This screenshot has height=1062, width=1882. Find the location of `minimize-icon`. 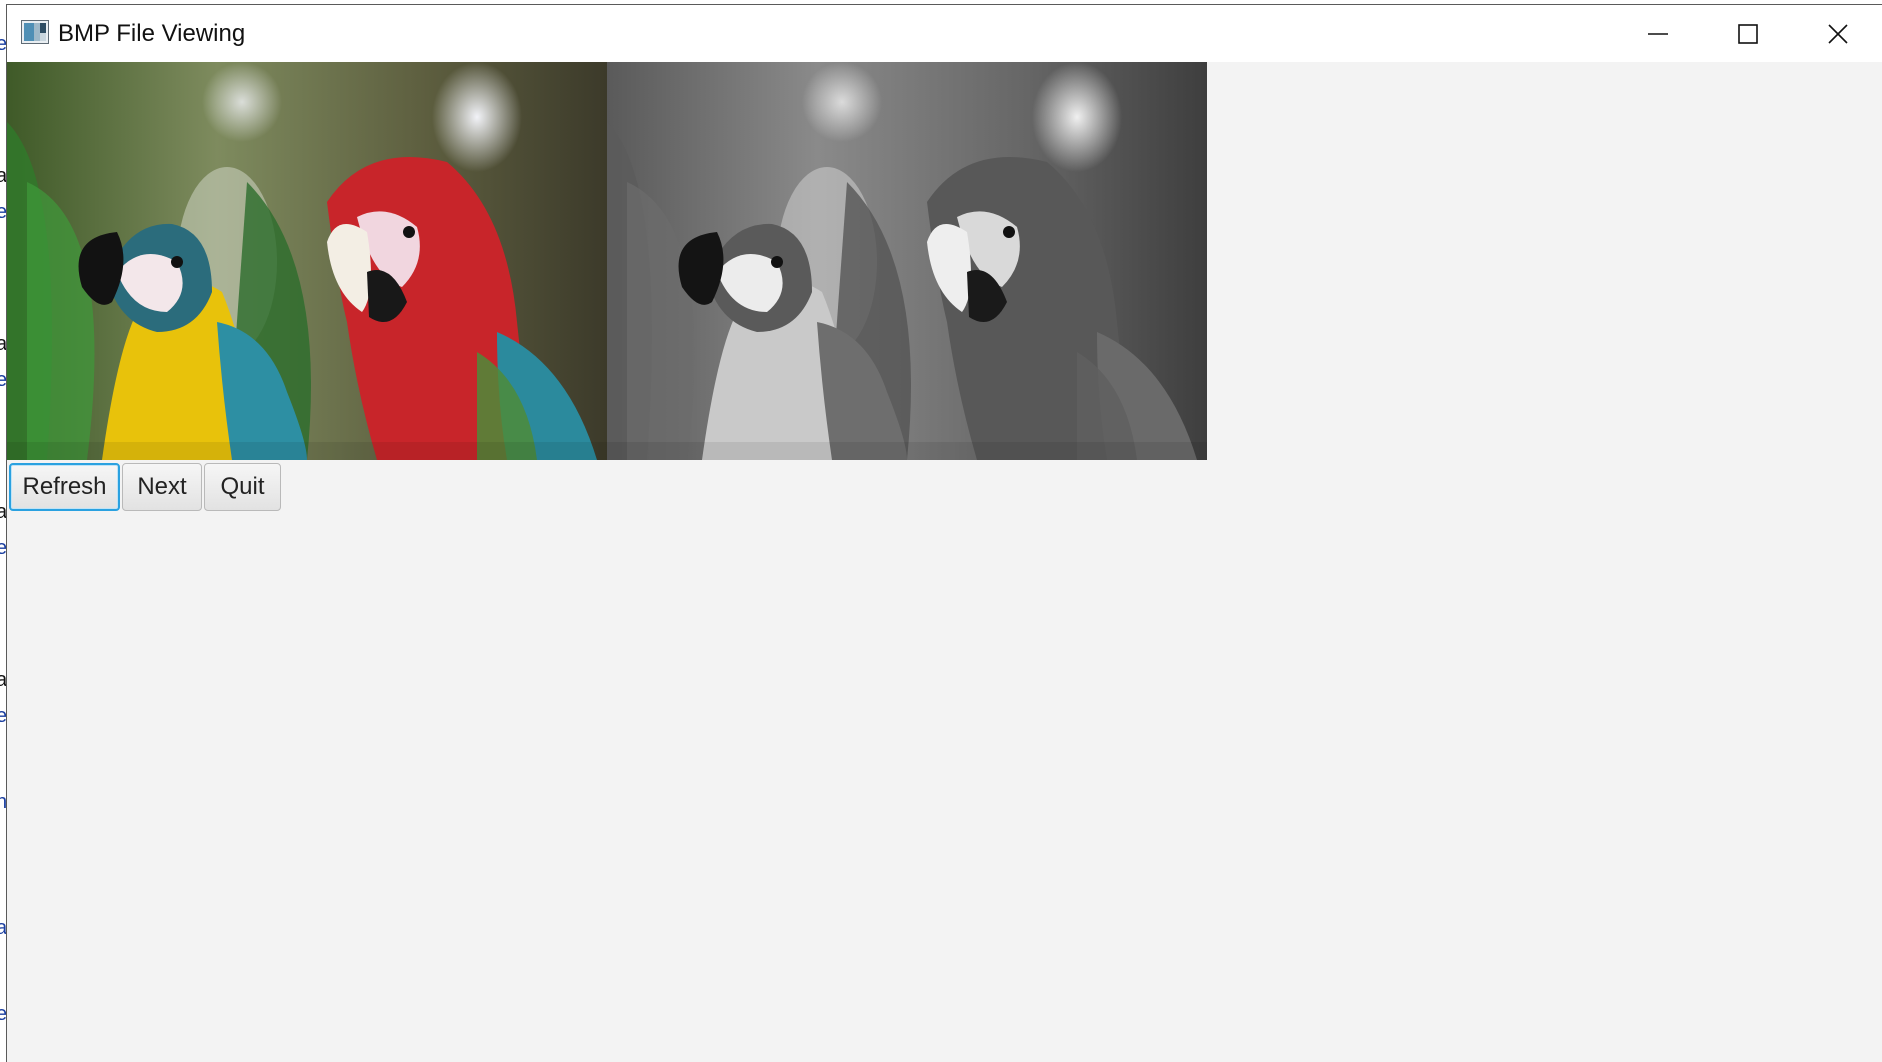

minimize-icon is located at coordinates (1658, 33).